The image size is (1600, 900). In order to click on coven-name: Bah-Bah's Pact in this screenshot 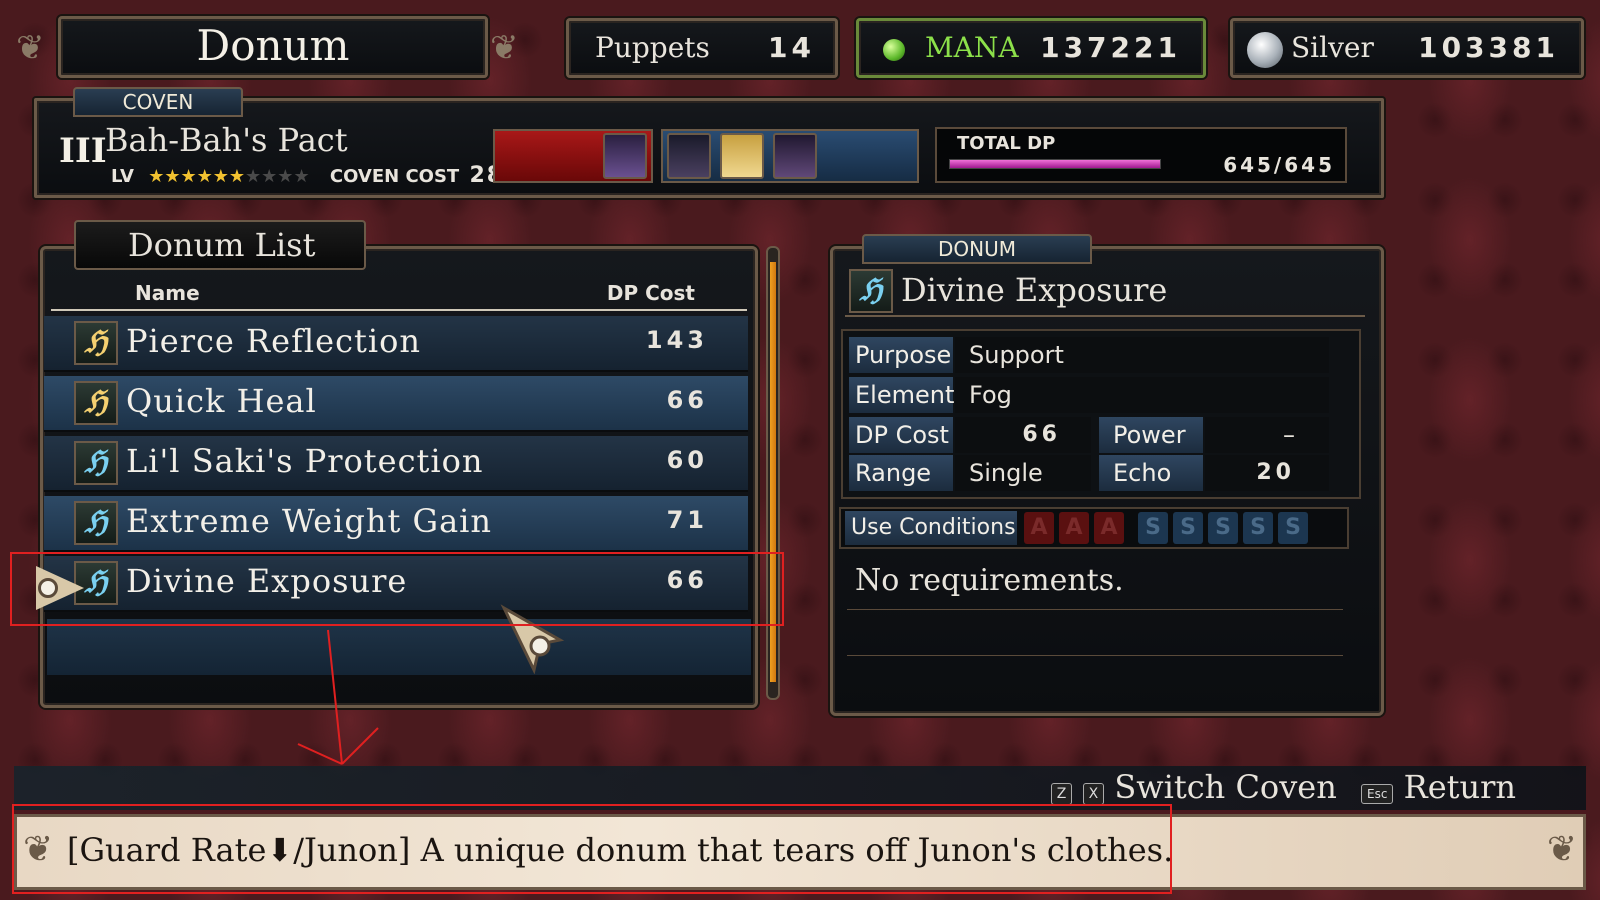, I will do `click(226, 140)`.